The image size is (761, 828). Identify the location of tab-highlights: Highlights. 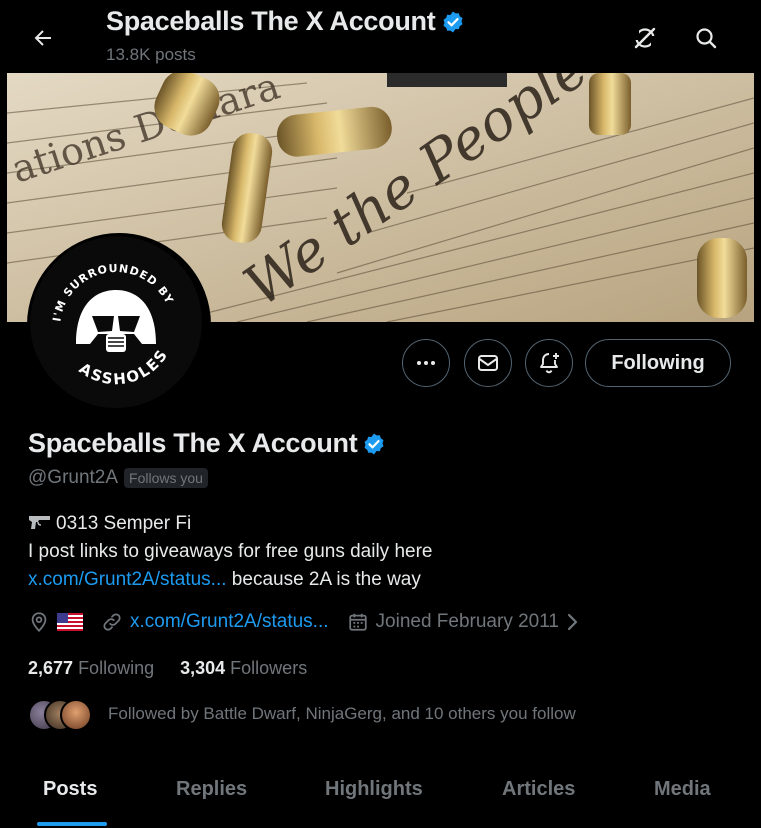
(374, 789).